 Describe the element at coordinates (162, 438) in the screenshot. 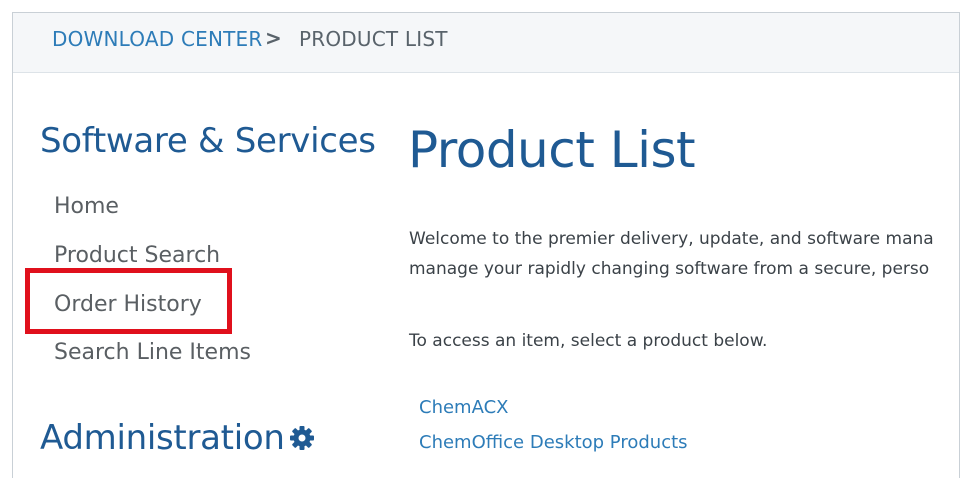

I see `administration-label: Administration` at that location.